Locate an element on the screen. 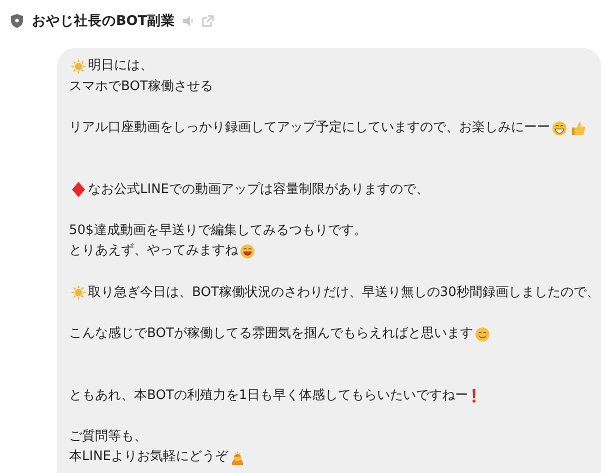 Image resolution: width=609 pixels, height=473 pixels. message-text: スマホでBOT稼働させる is located at coordinates (141, 87).